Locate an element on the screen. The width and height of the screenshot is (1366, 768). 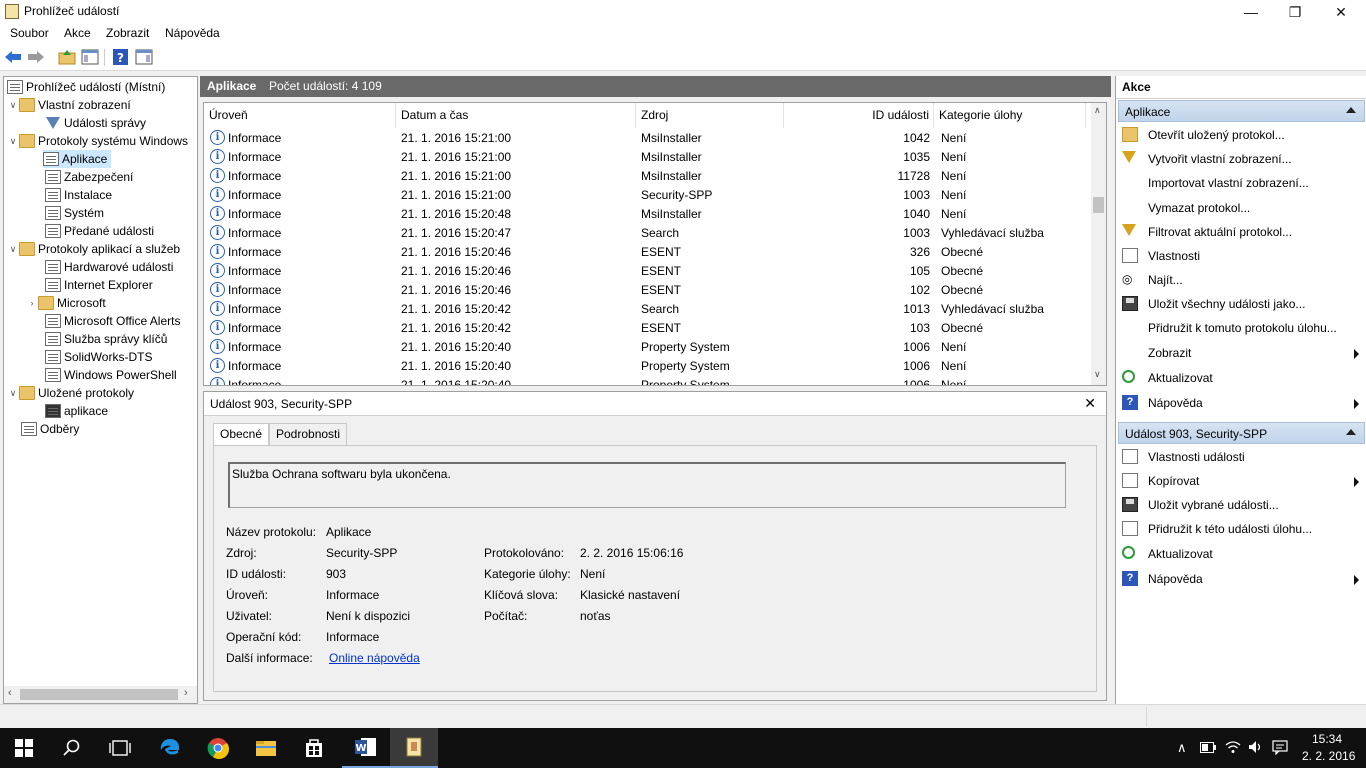
show-hide-action-pane-icon is located at coordinates (144, 57).